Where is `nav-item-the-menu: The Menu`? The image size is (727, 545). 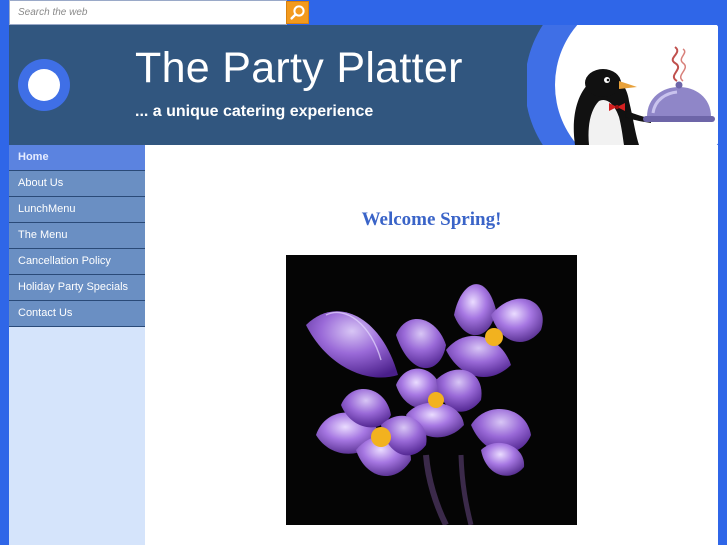
nav-item-the-menu: The Menu is located at coordinates (77, 236).